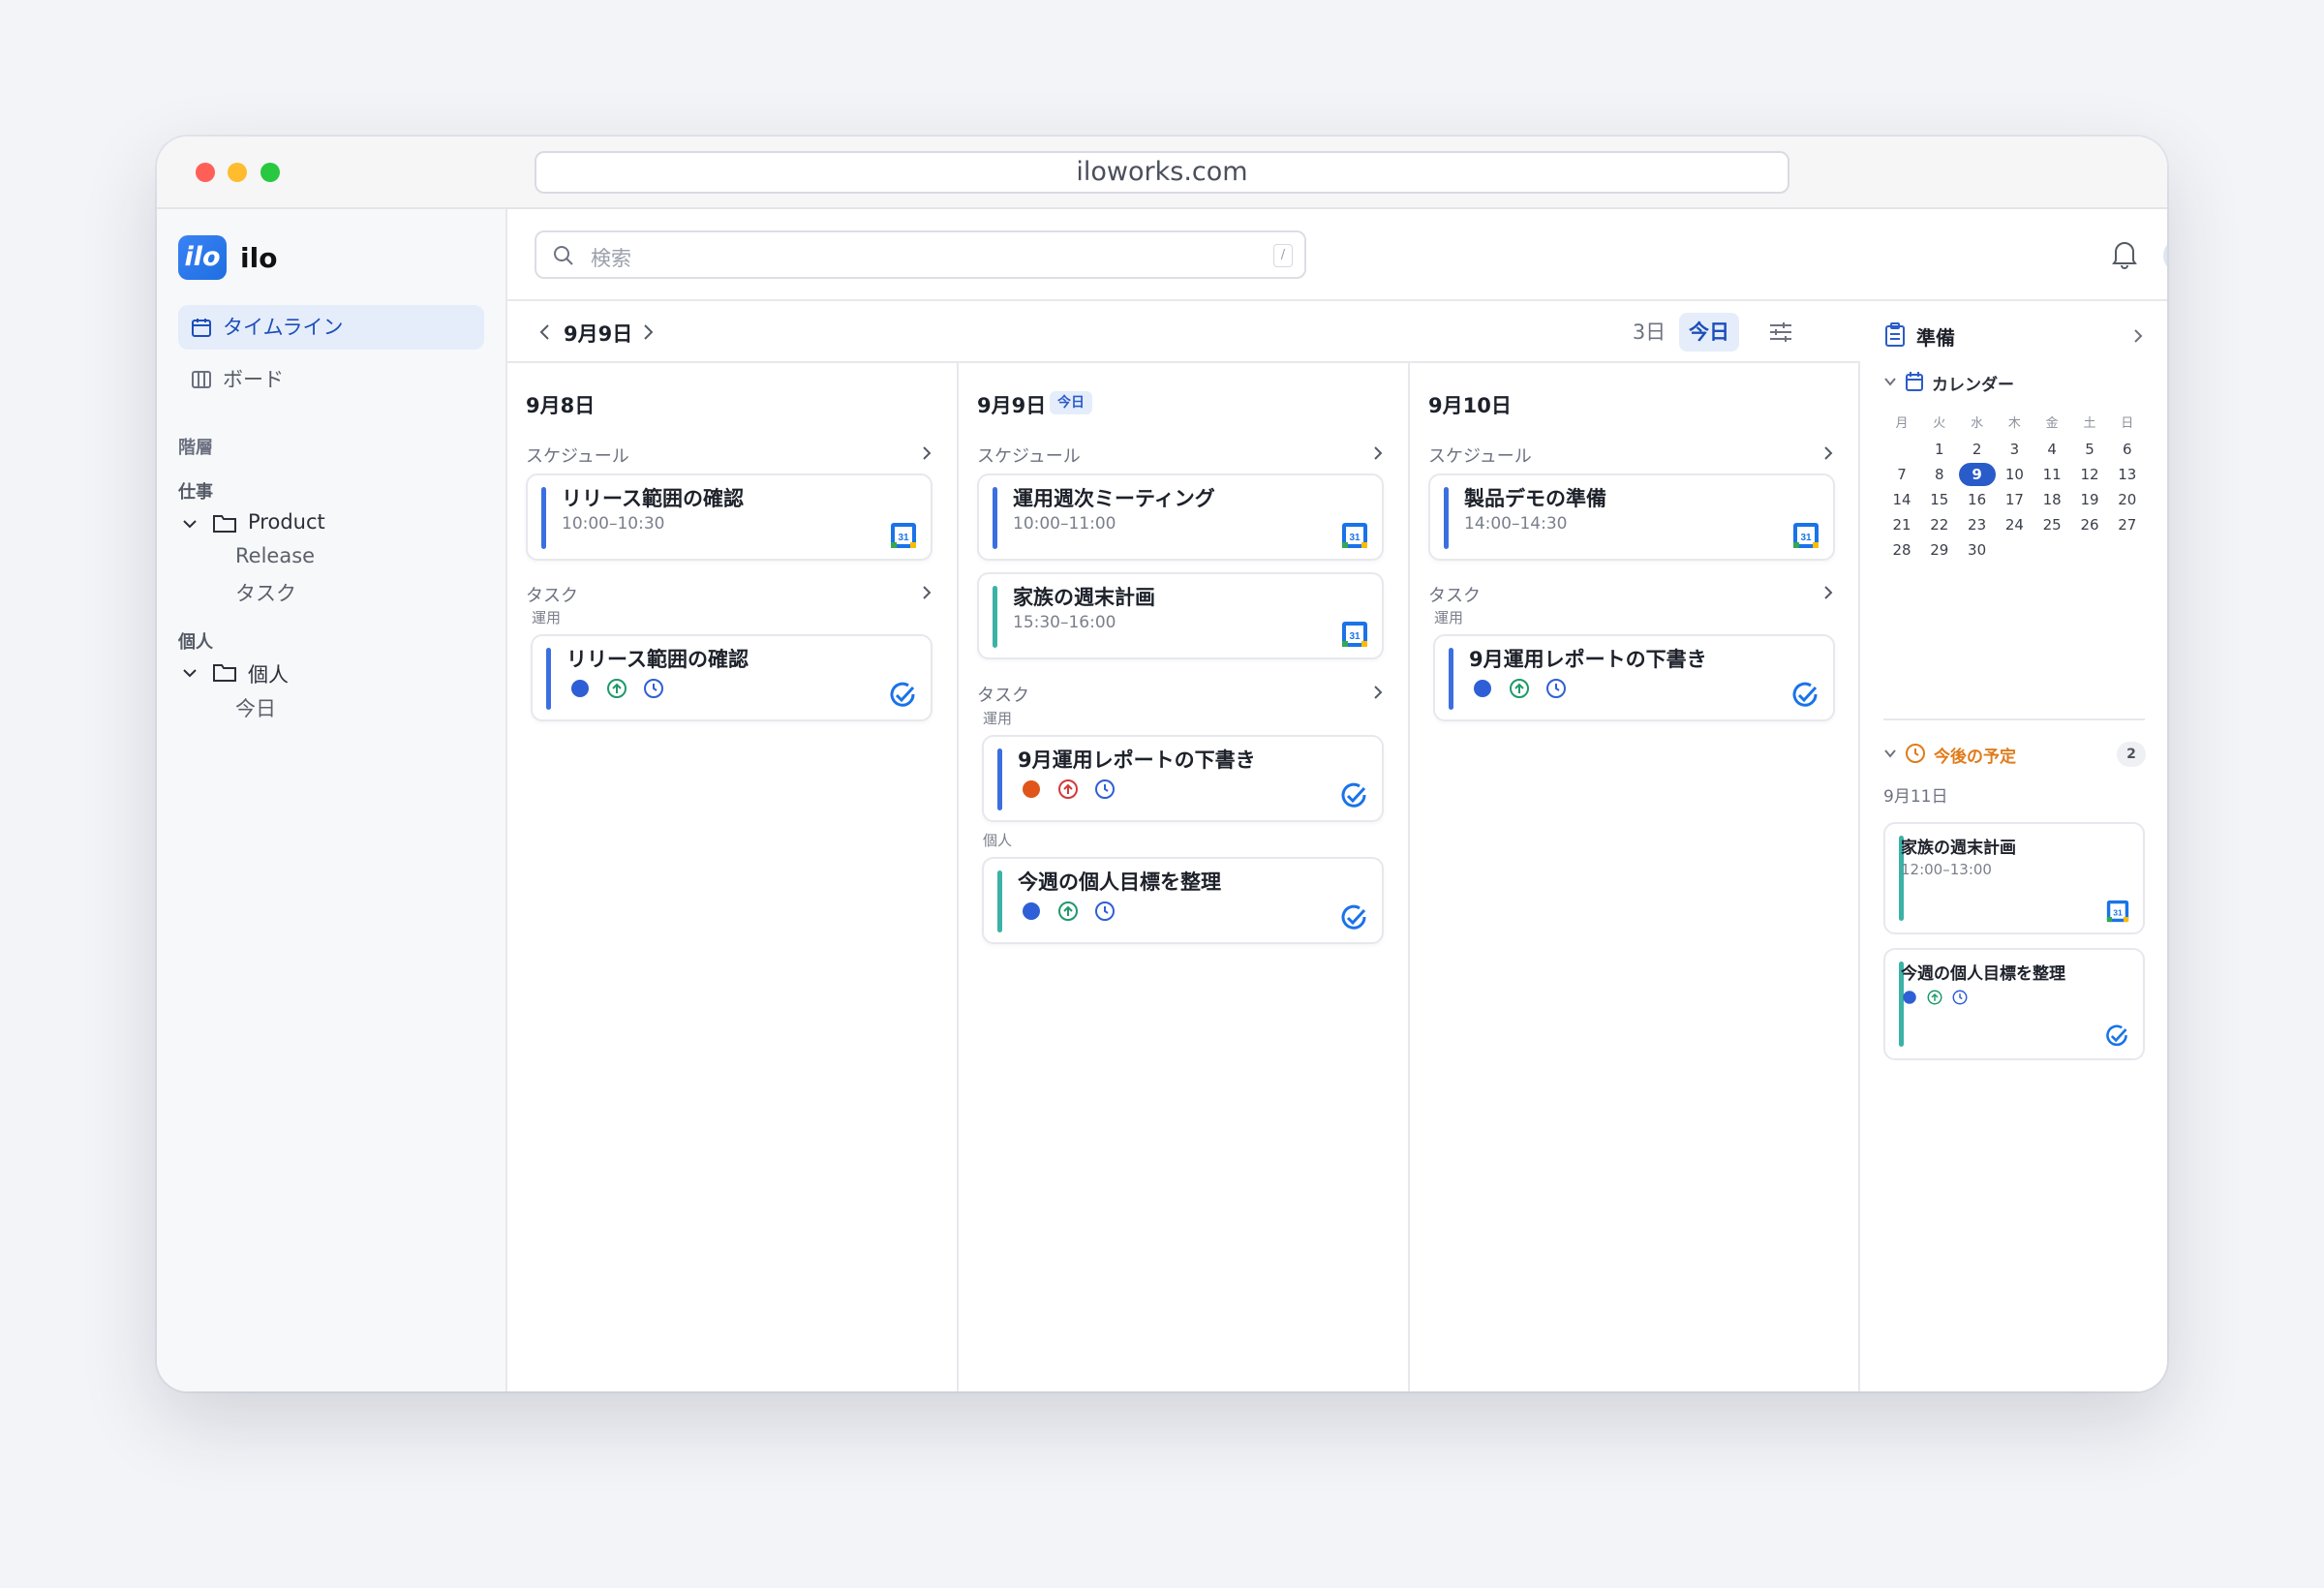 This screenshot has width=2324, height=1588. What do you see at coordinates (238, 172) in the screenshot?
I see `minimize-window-button` at bounding box center [238, 172].